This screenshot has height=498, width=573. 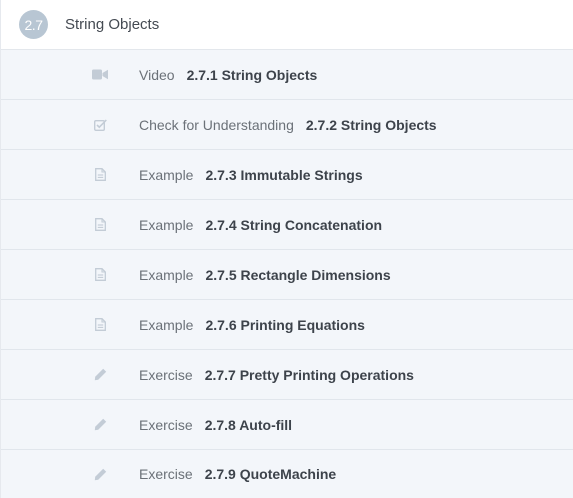 What do you see at coordinates (252, 74) in the screenshot?
I see `lesson-item-name: 2.7.1 String Objects` at bounding box center [252, 74].